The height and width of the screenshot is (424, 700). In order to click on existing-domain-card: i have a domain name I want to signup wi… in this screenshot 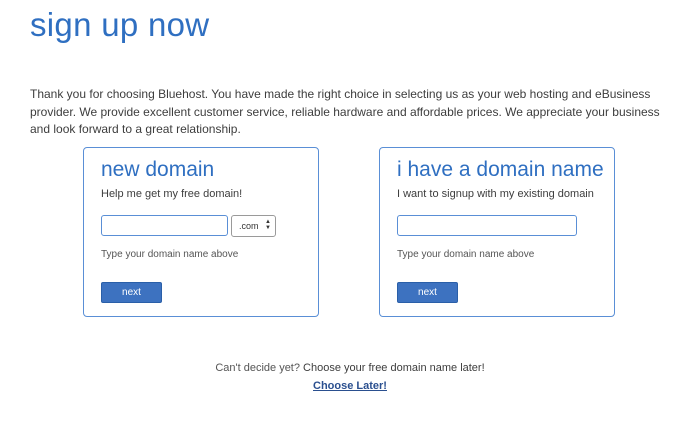, I will do `click(497, 232)`.